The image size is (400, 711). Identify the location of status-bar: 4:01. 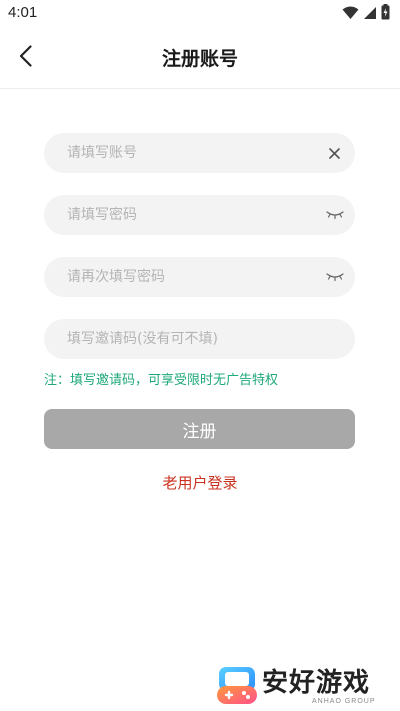
(200, 14).